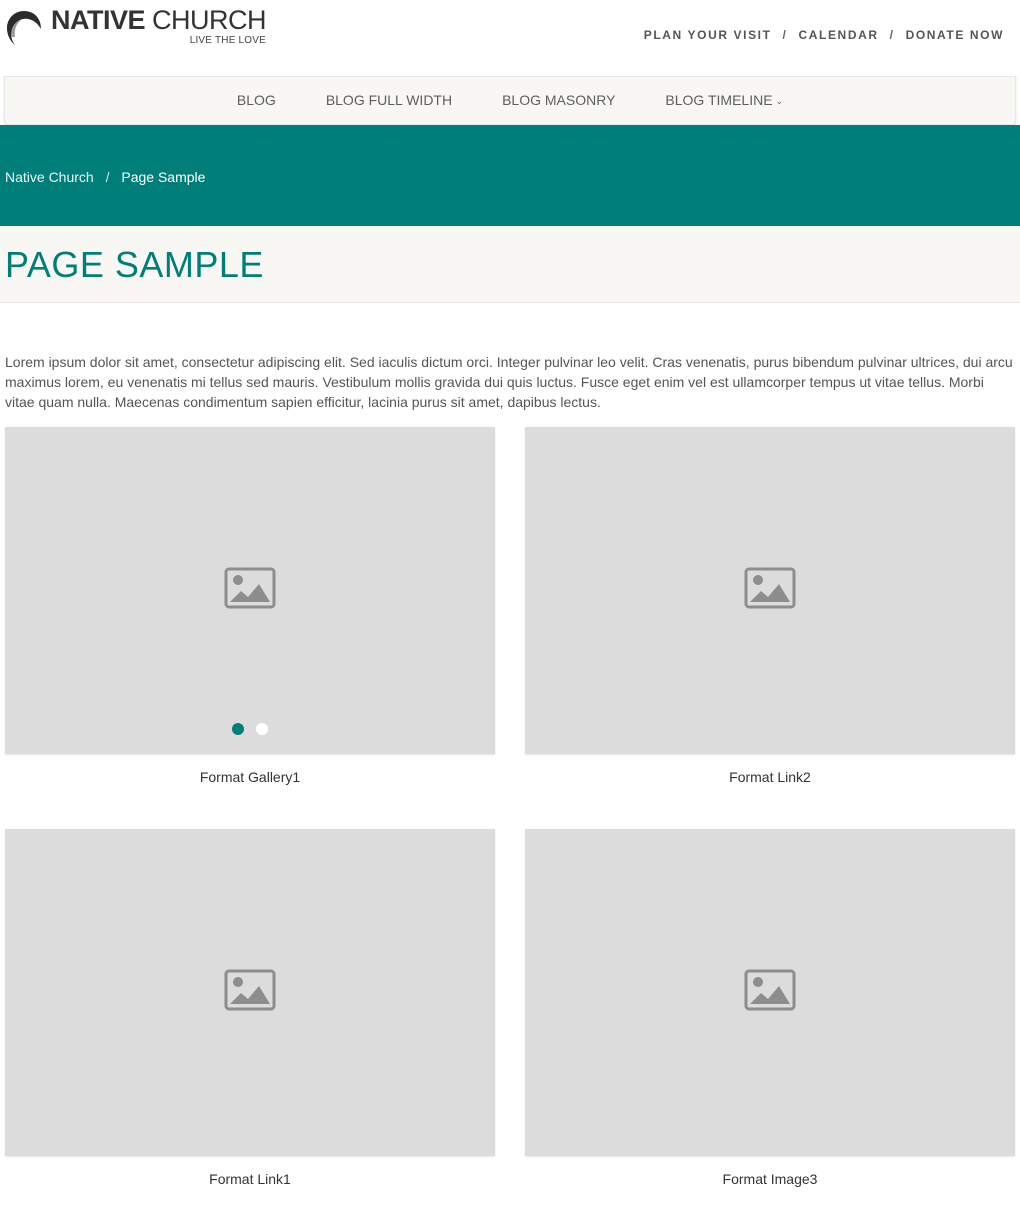 The width and height of the screenshot is (1020, 1216). I want to click on post-caption: Format Gallery1, so click(250, 777).